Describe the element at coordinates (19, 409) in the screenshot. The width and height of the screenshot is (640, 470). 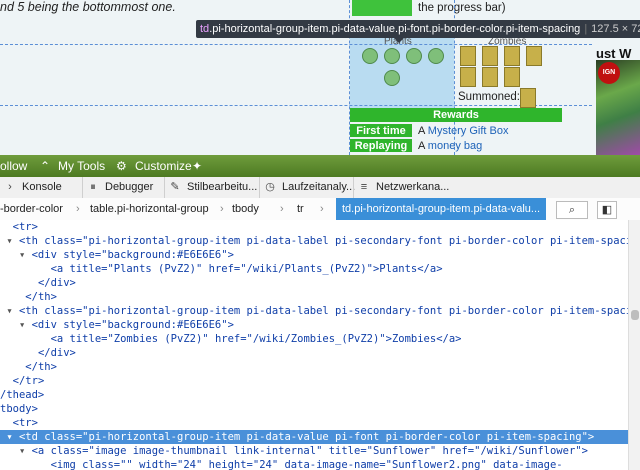
I see `markup-line: tbody>` at that location.